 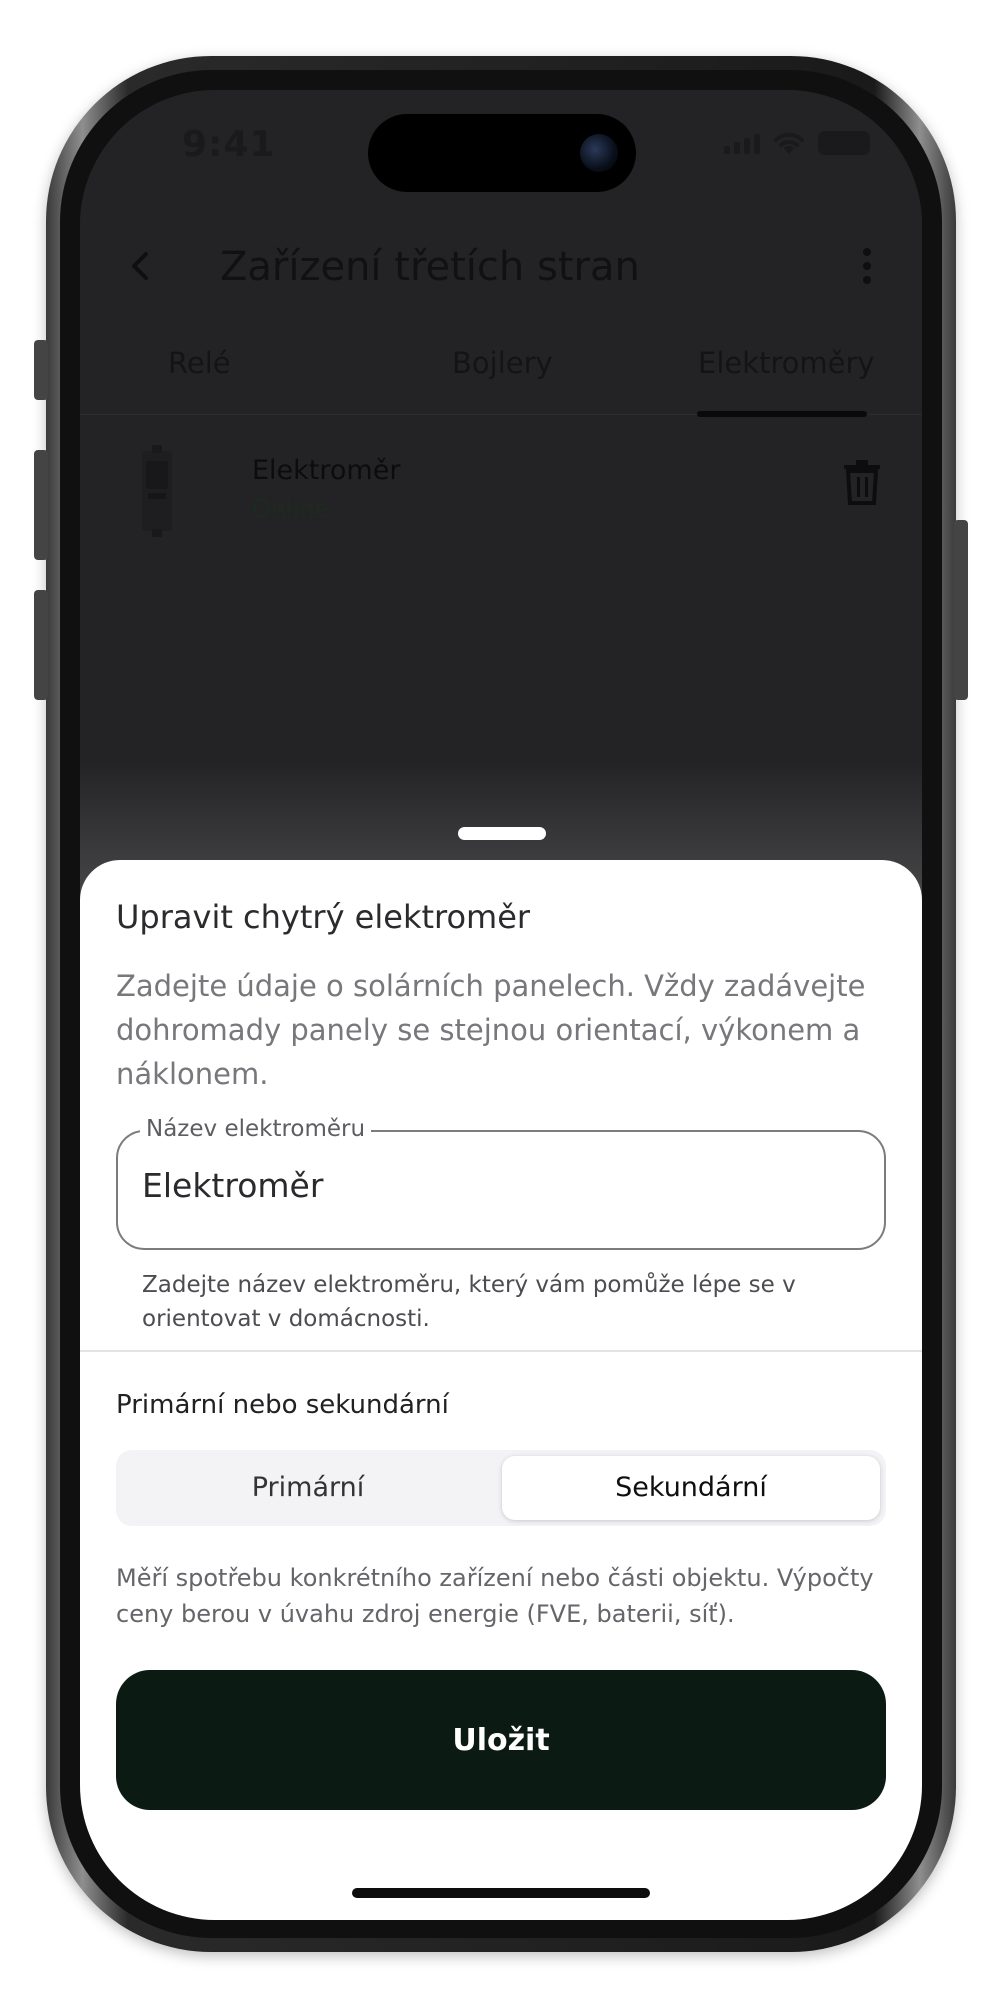 I want to click on meter-type-label: Primární nebo sekundární, so click(x=282, y=1405).